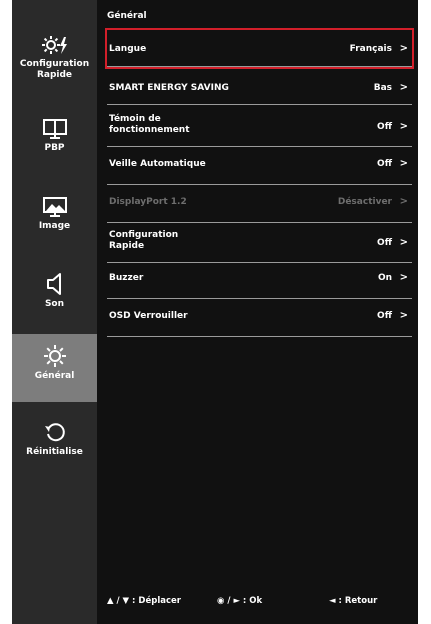 The image size is (431, 624). What do you see at coordinates (364, 202) in the screenshot?
I see `row-value: Désactiver` at bounding box center [364, 202].